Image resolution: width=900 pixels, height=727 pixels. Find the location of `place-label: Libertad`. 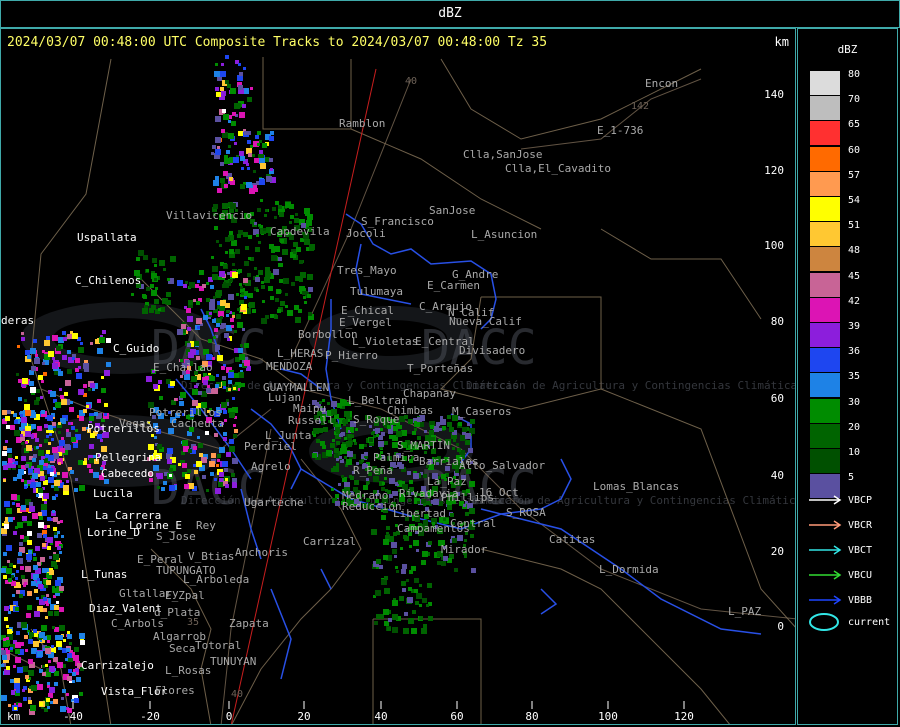

place-label: Libertad is located at coordinates (419, 513).